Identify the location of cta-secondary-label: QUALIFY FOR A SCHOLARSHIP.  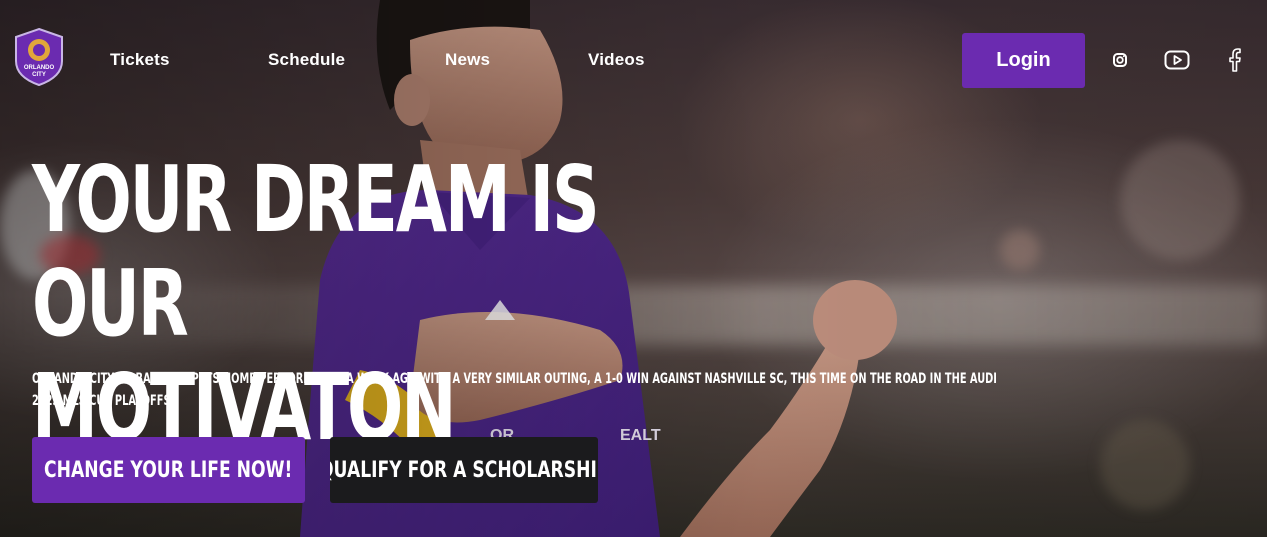
(464, 470).